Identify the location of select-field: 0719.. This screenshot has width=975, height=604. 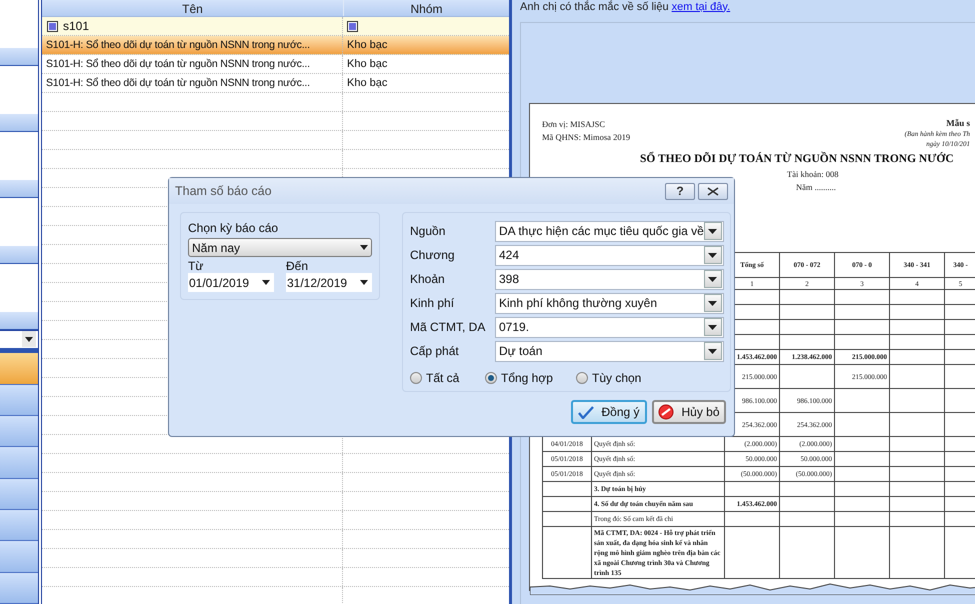
(609, 327).